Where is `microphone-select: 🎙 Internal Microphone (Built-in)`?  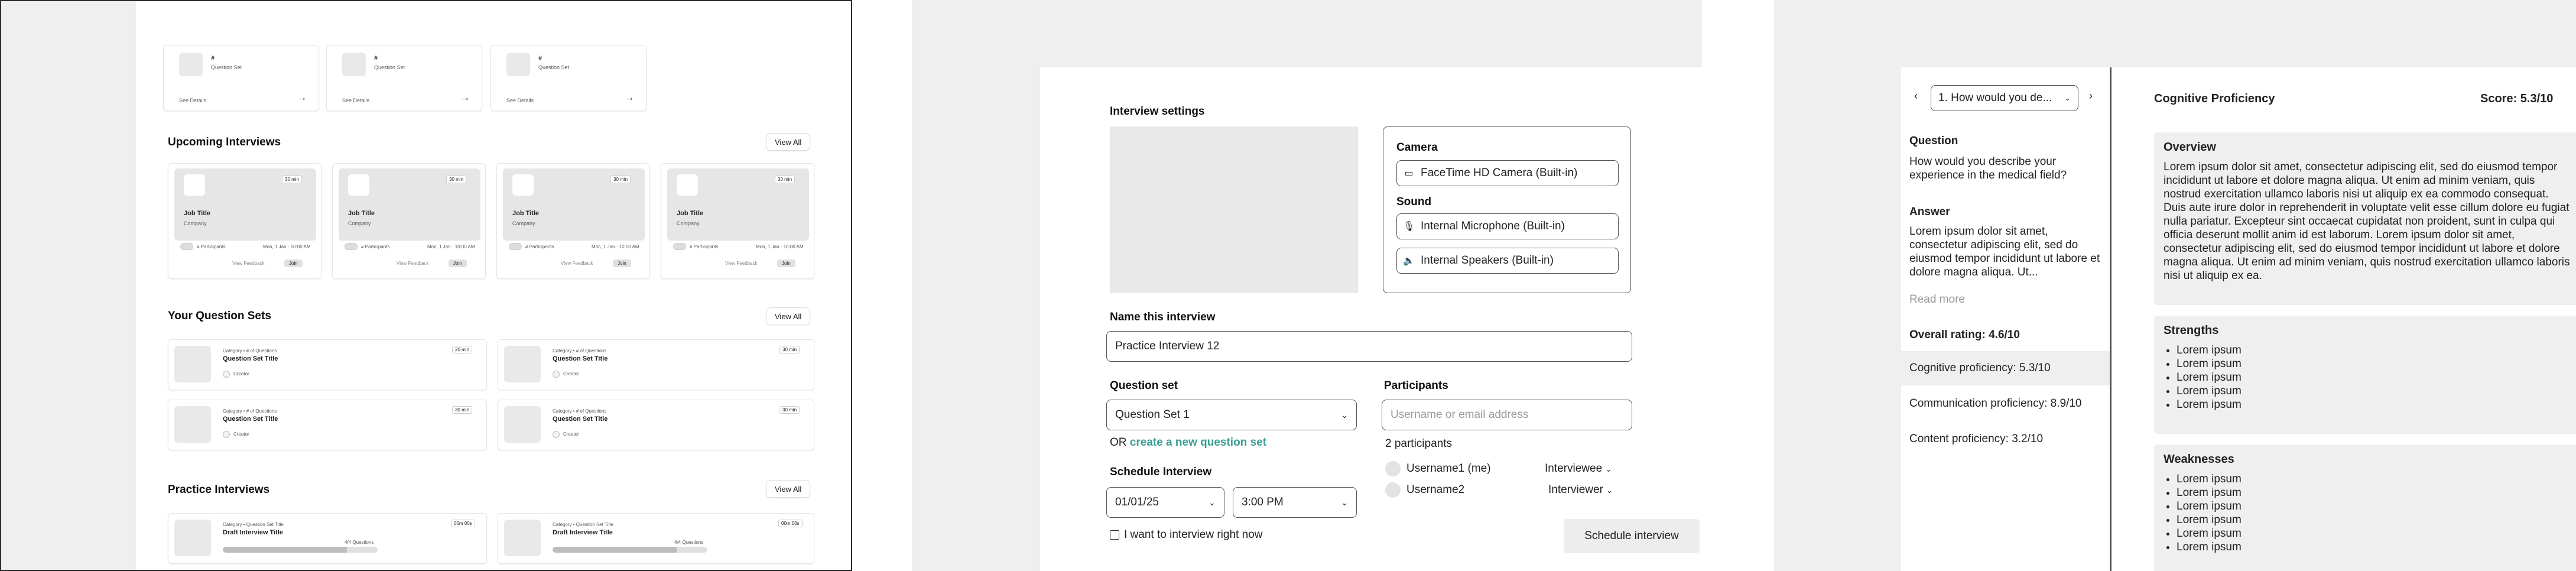 microphone-select: 🎙 Internal Microphone (Built-in) is located at coordinates (1508, 226).